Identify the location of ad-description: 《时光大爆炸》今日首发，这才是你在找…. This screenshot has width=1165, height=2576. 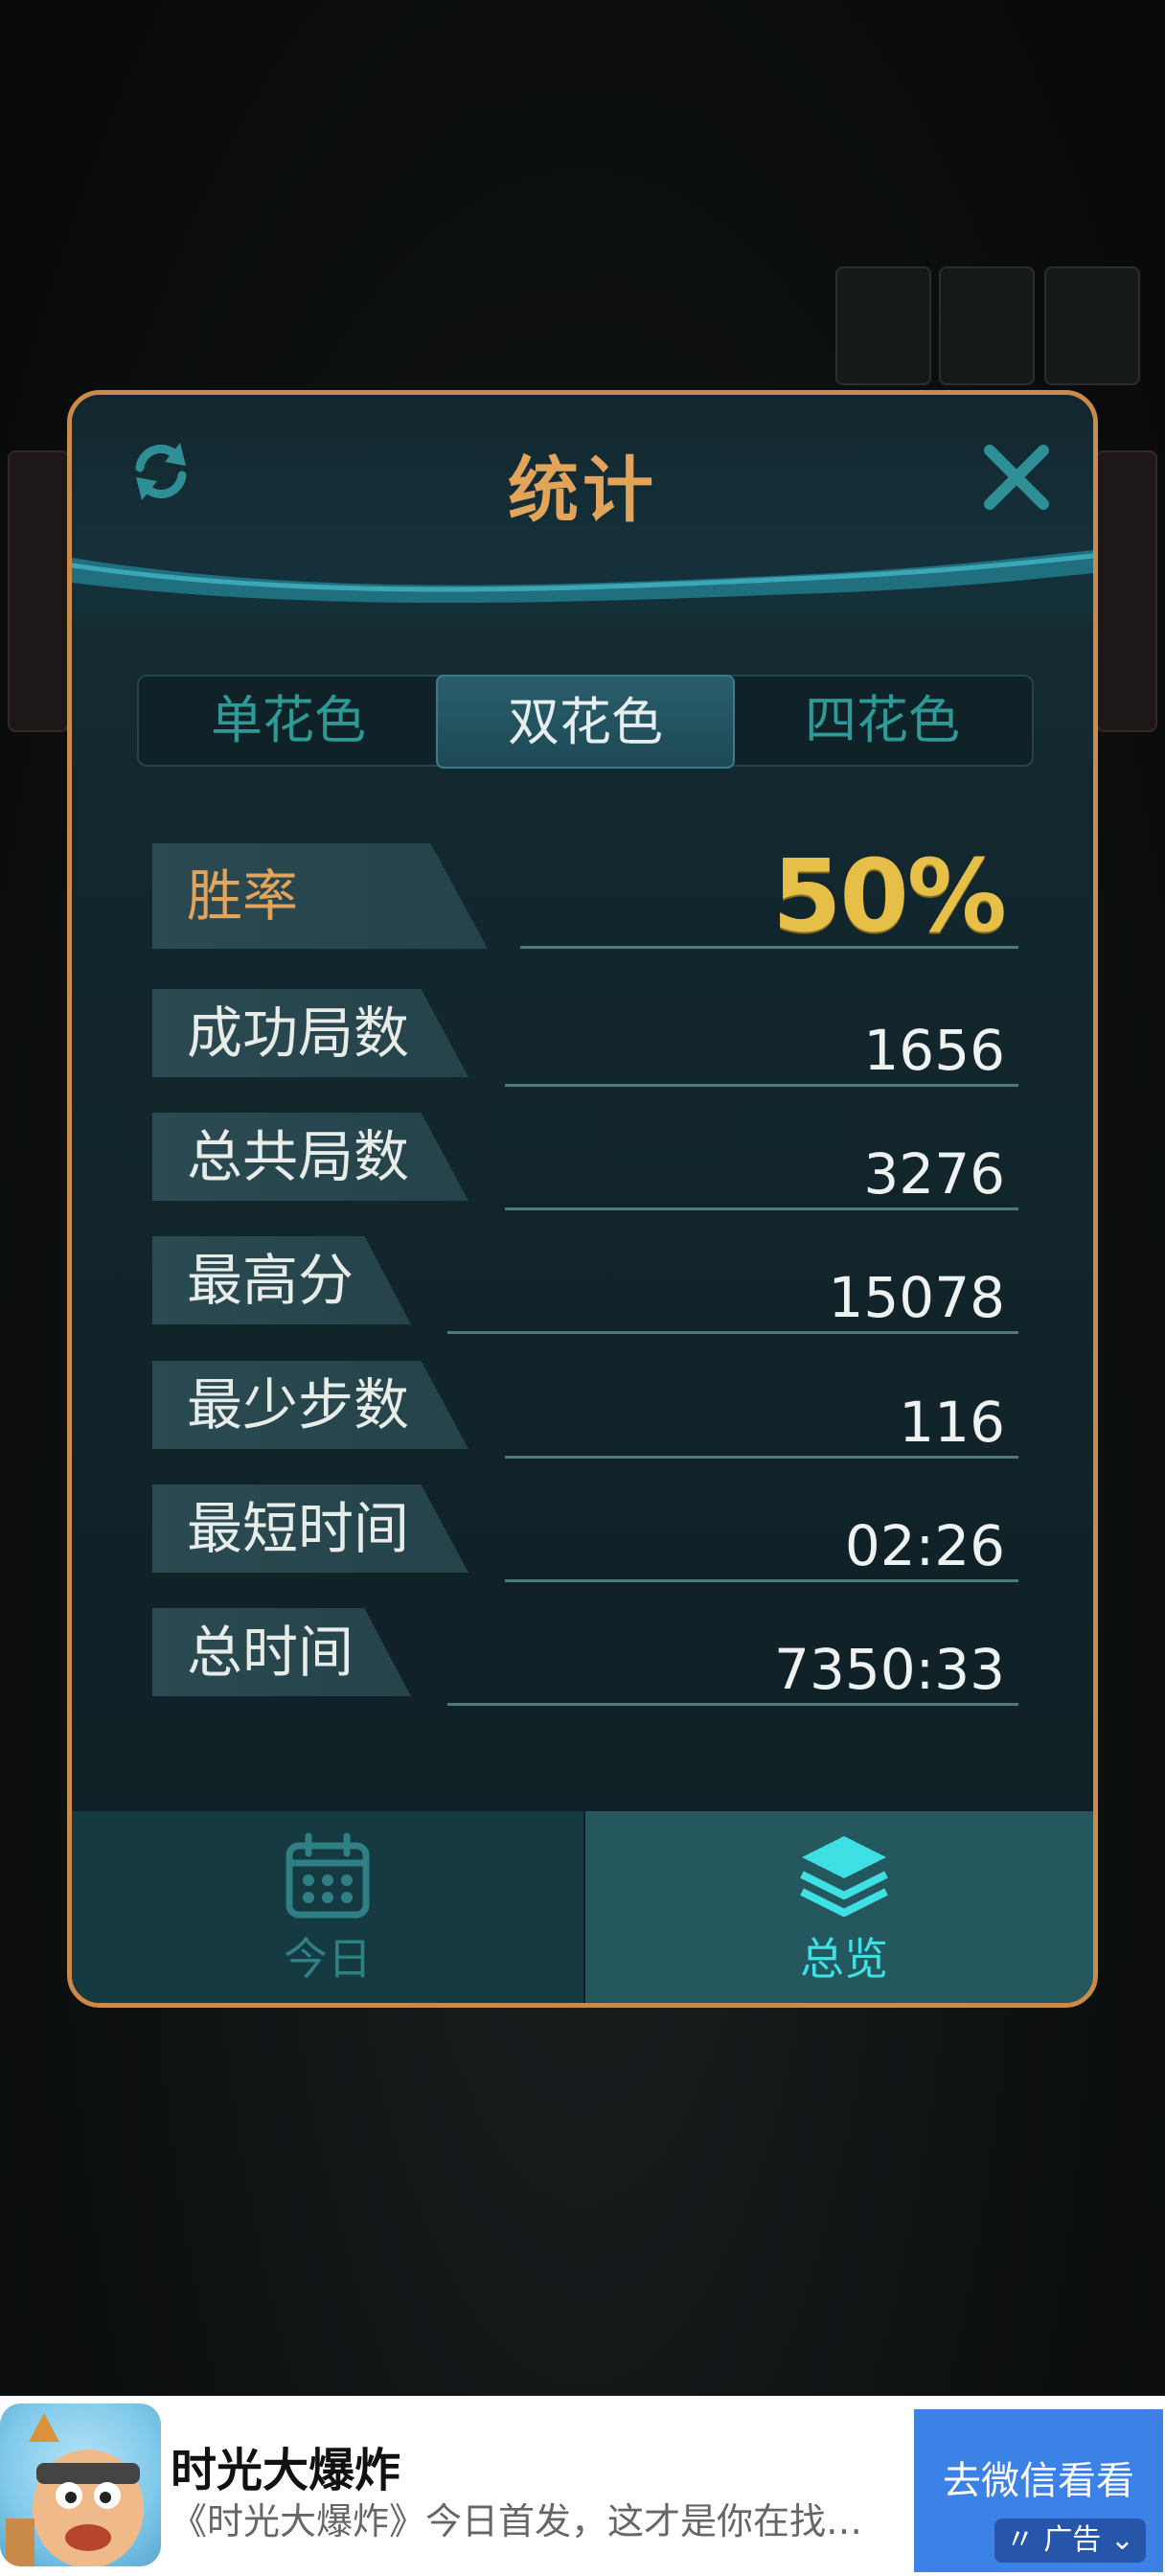
(517, 2521).